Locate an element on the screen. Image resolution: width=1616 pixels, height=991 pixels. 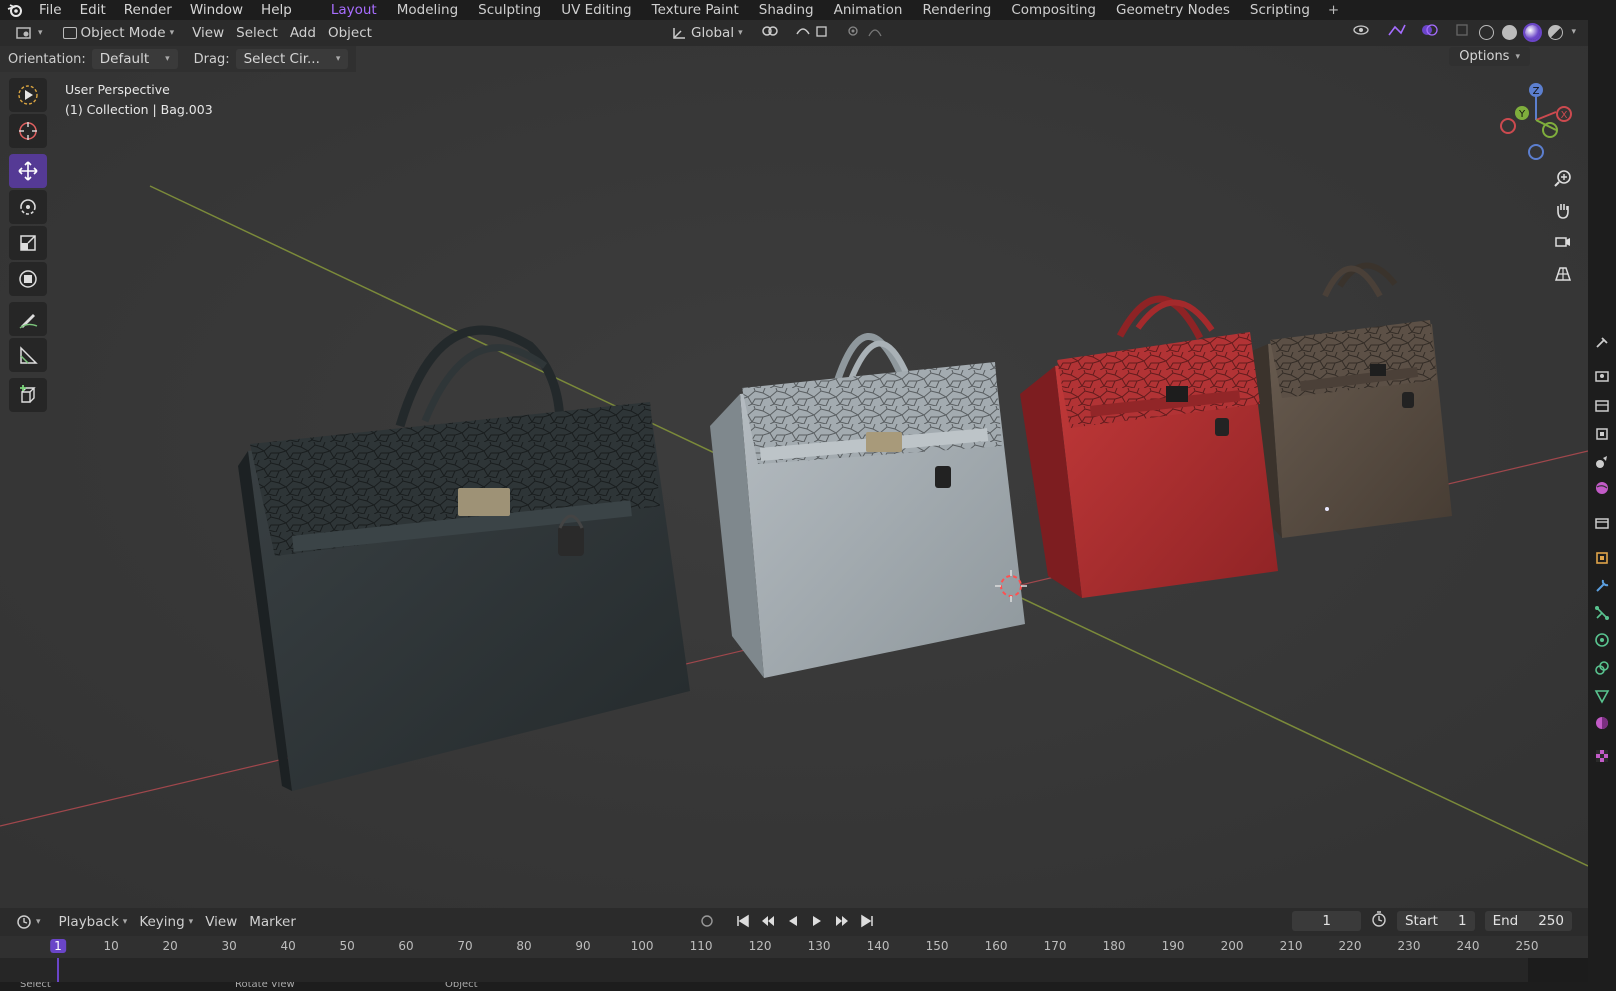
ruler-tick-label: 140 is located at coordinates (878, 946).